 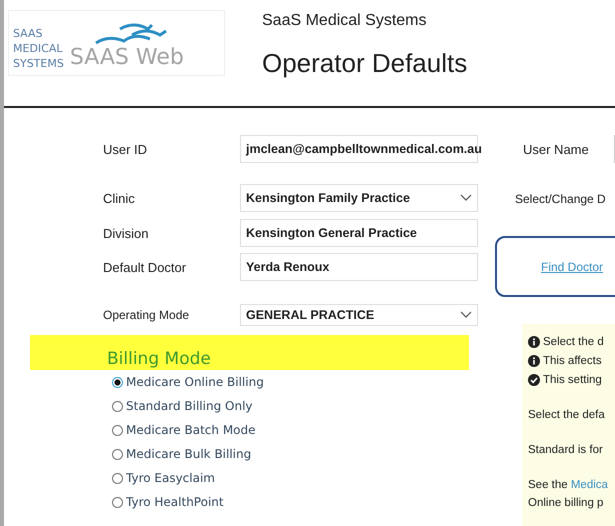 I want to click on dropdown: Kensington Family Practice, so click(x=359, y=198).